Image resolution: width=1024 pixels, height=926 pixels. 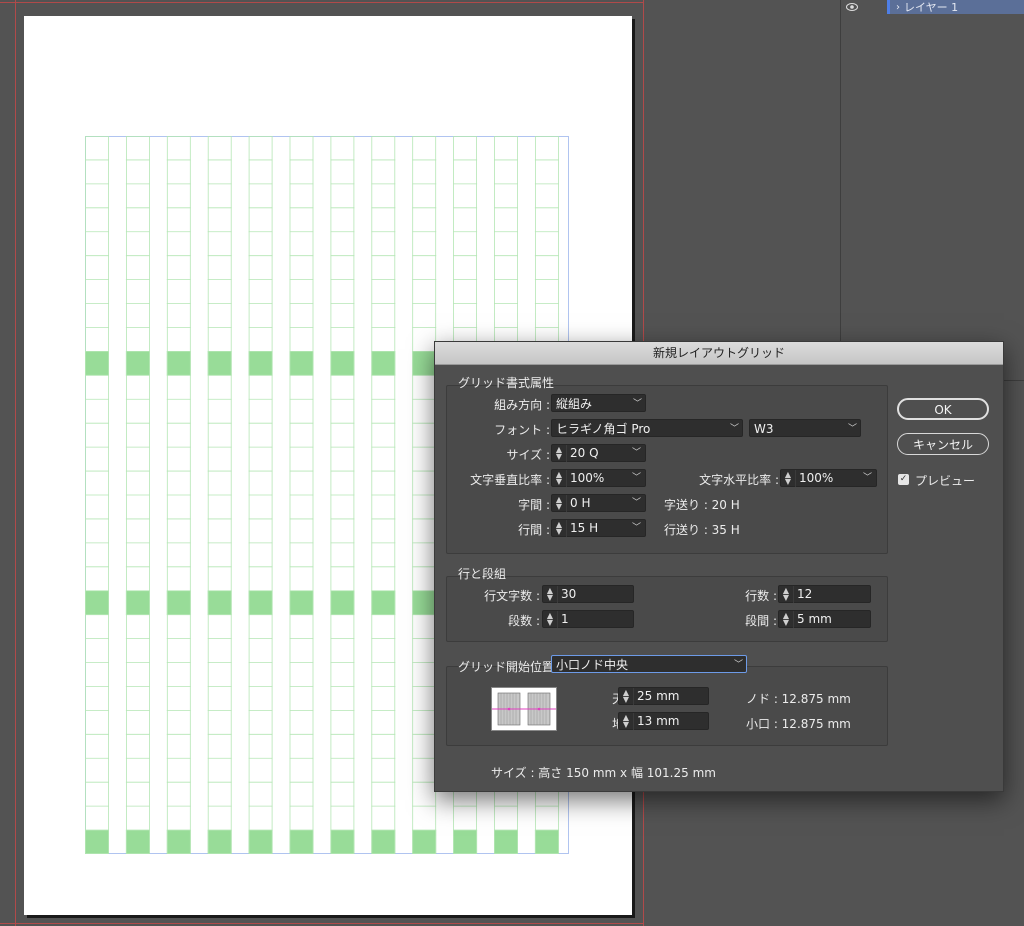 What do you see at coordinates (524, 621) in the screenshot?
I see `columns-label: 段数 :` at bounding box center [524, 621].